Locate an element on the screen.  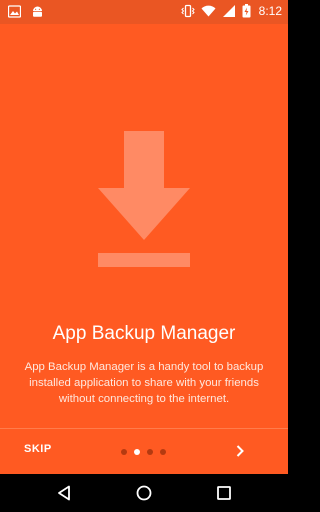
next-button is located at coordinates (240, 451).